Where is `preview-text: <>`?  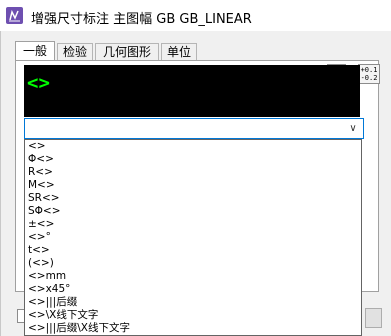
preview-text: <> is located at coordinates (38, 83).